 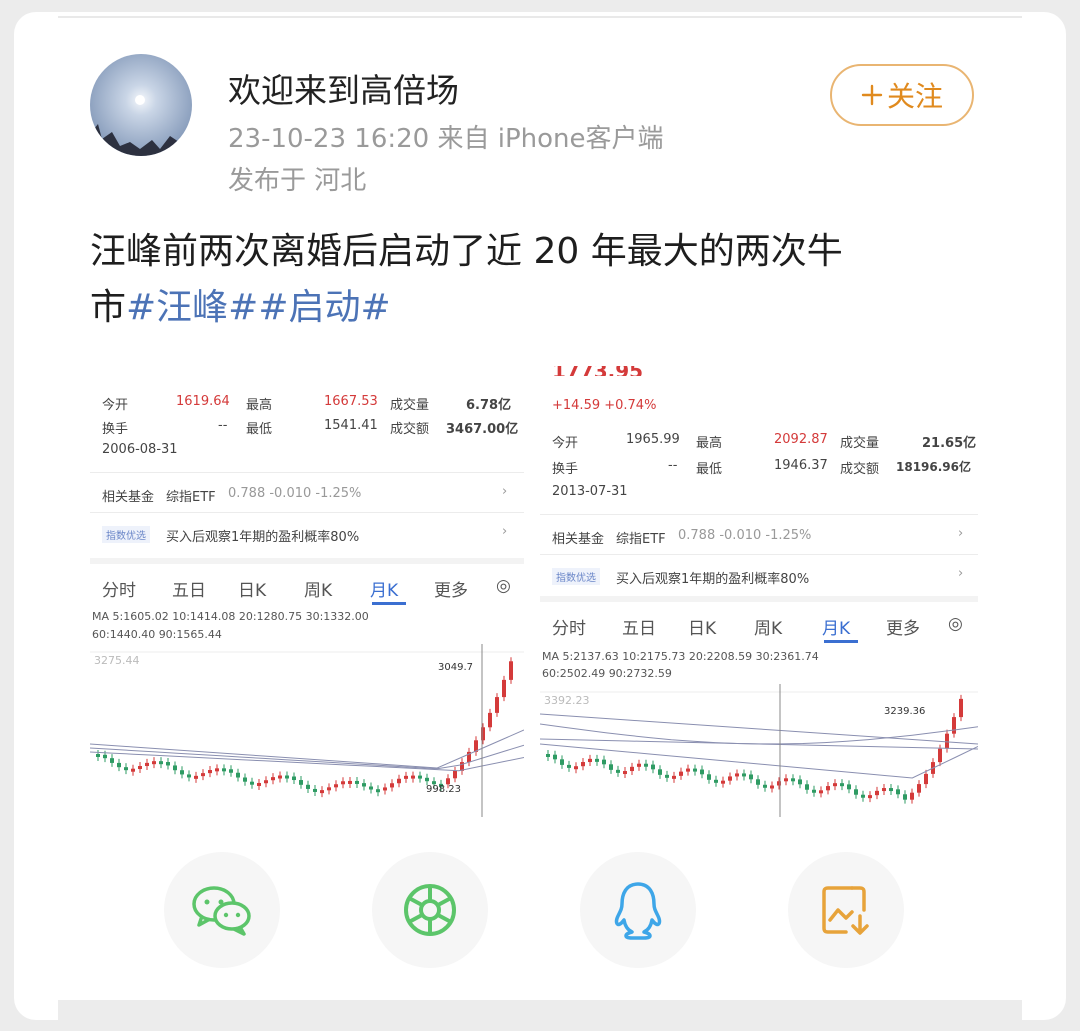 I want to click on post-text-line2: 市, so click(x=108, y=307).